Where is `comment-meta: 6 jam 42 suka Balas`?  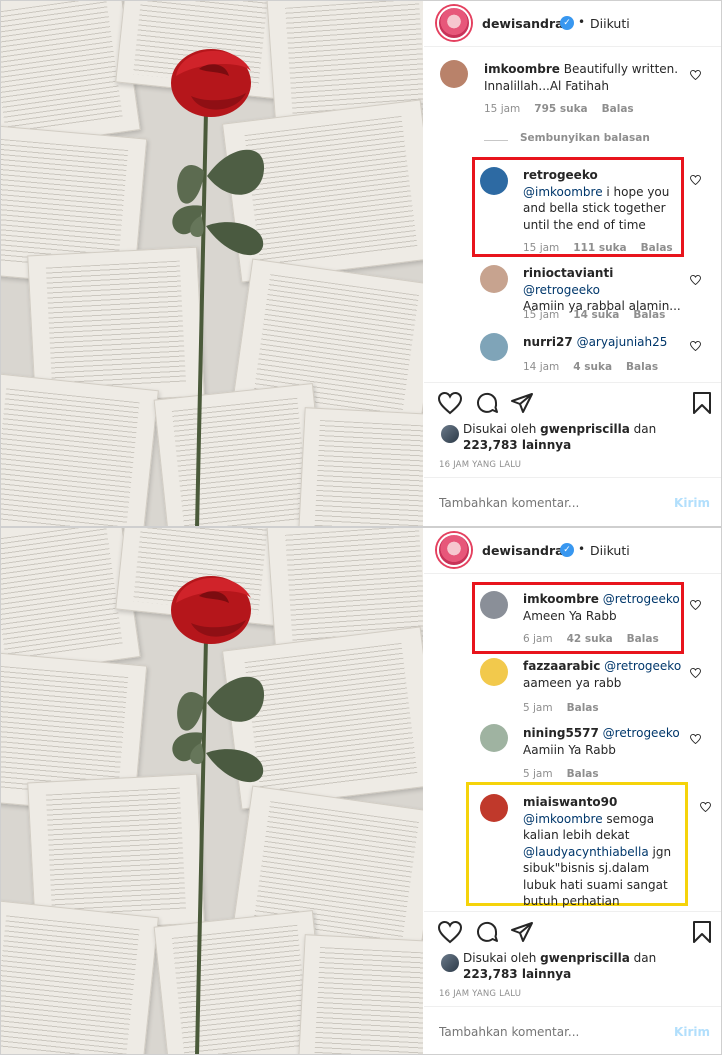 comment-meta: 6 jam 42 suka Balas is located at coordinates (598, 639).